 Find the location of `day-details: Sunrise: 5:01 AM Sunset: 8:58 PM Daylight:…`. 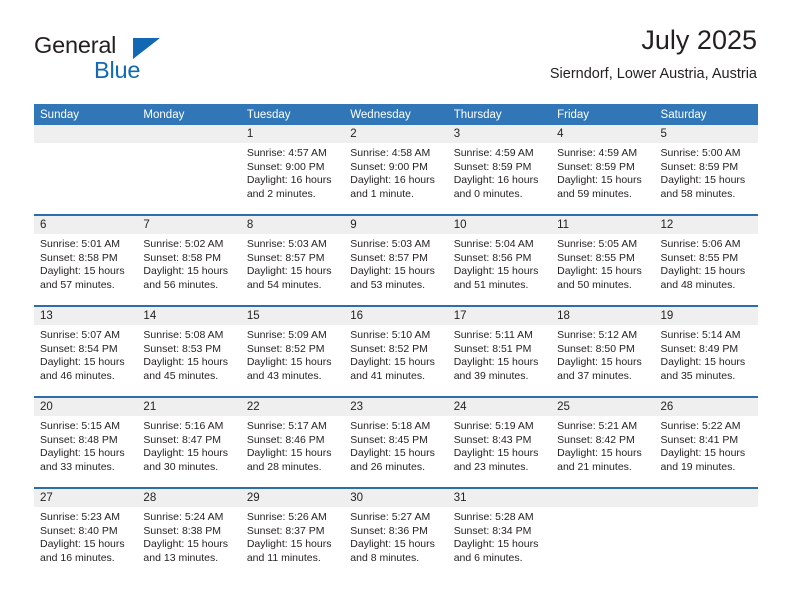

day-details: Sunrise: 5:01 AM Sunset: 8:58 PM Daylight:… is located at coordinates (85, 263).